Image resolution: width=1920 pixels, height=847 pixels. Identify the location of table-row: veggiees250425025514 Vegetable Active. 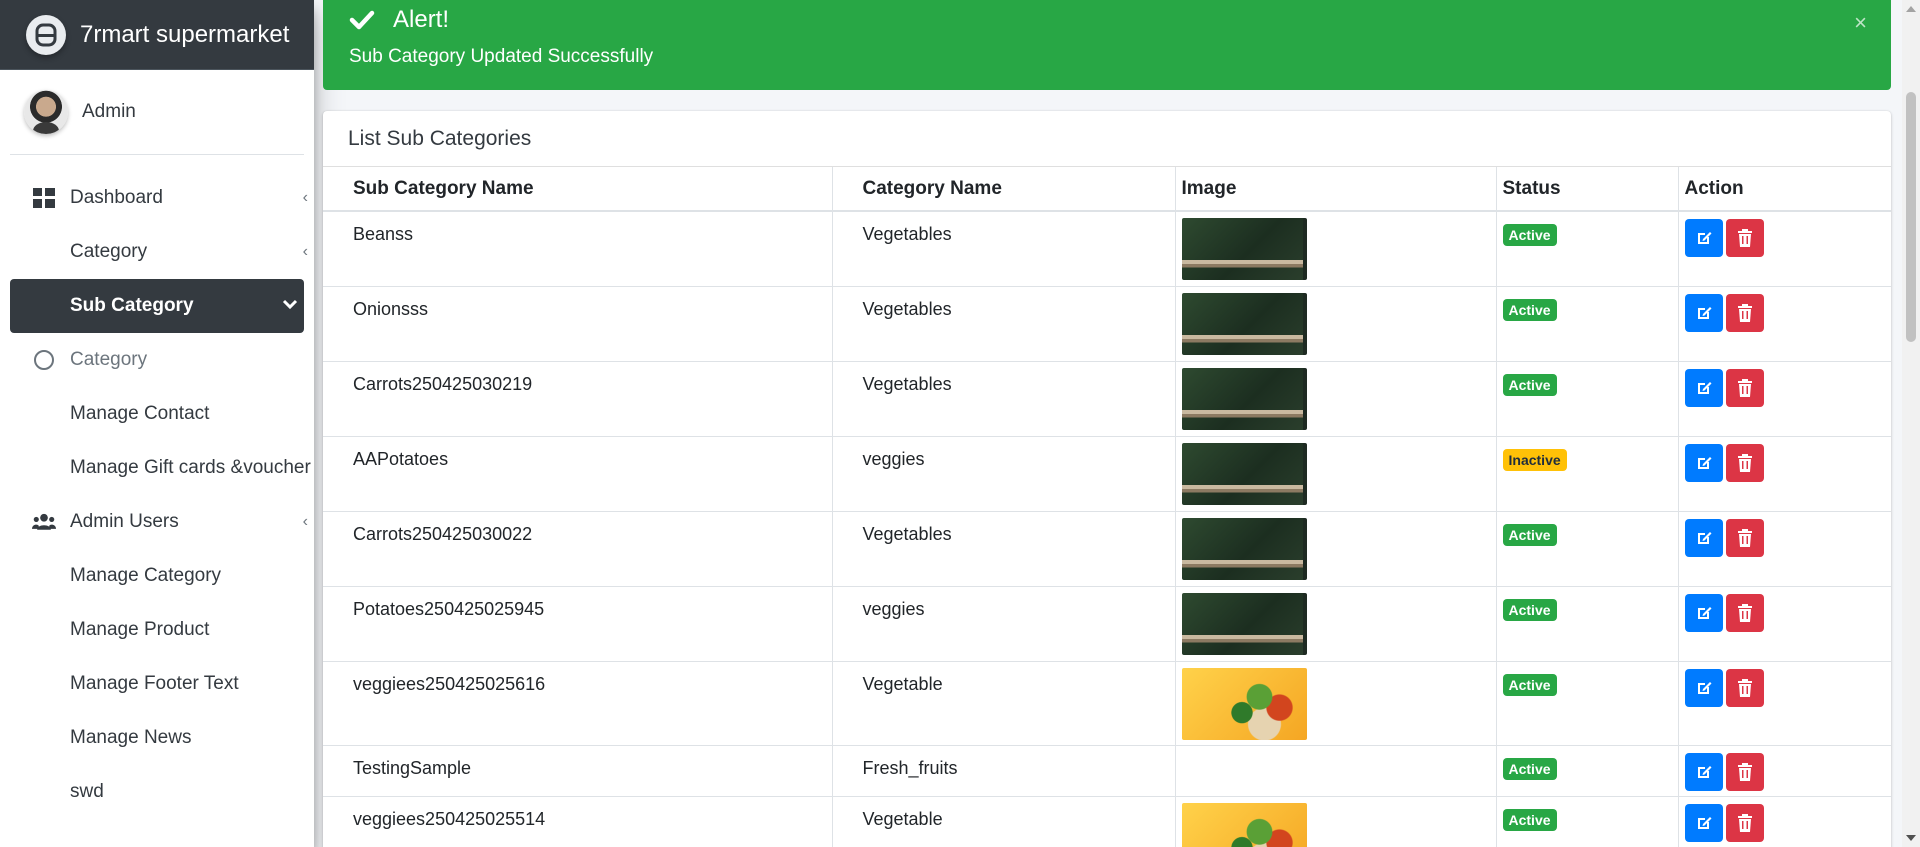
(1107, 821).